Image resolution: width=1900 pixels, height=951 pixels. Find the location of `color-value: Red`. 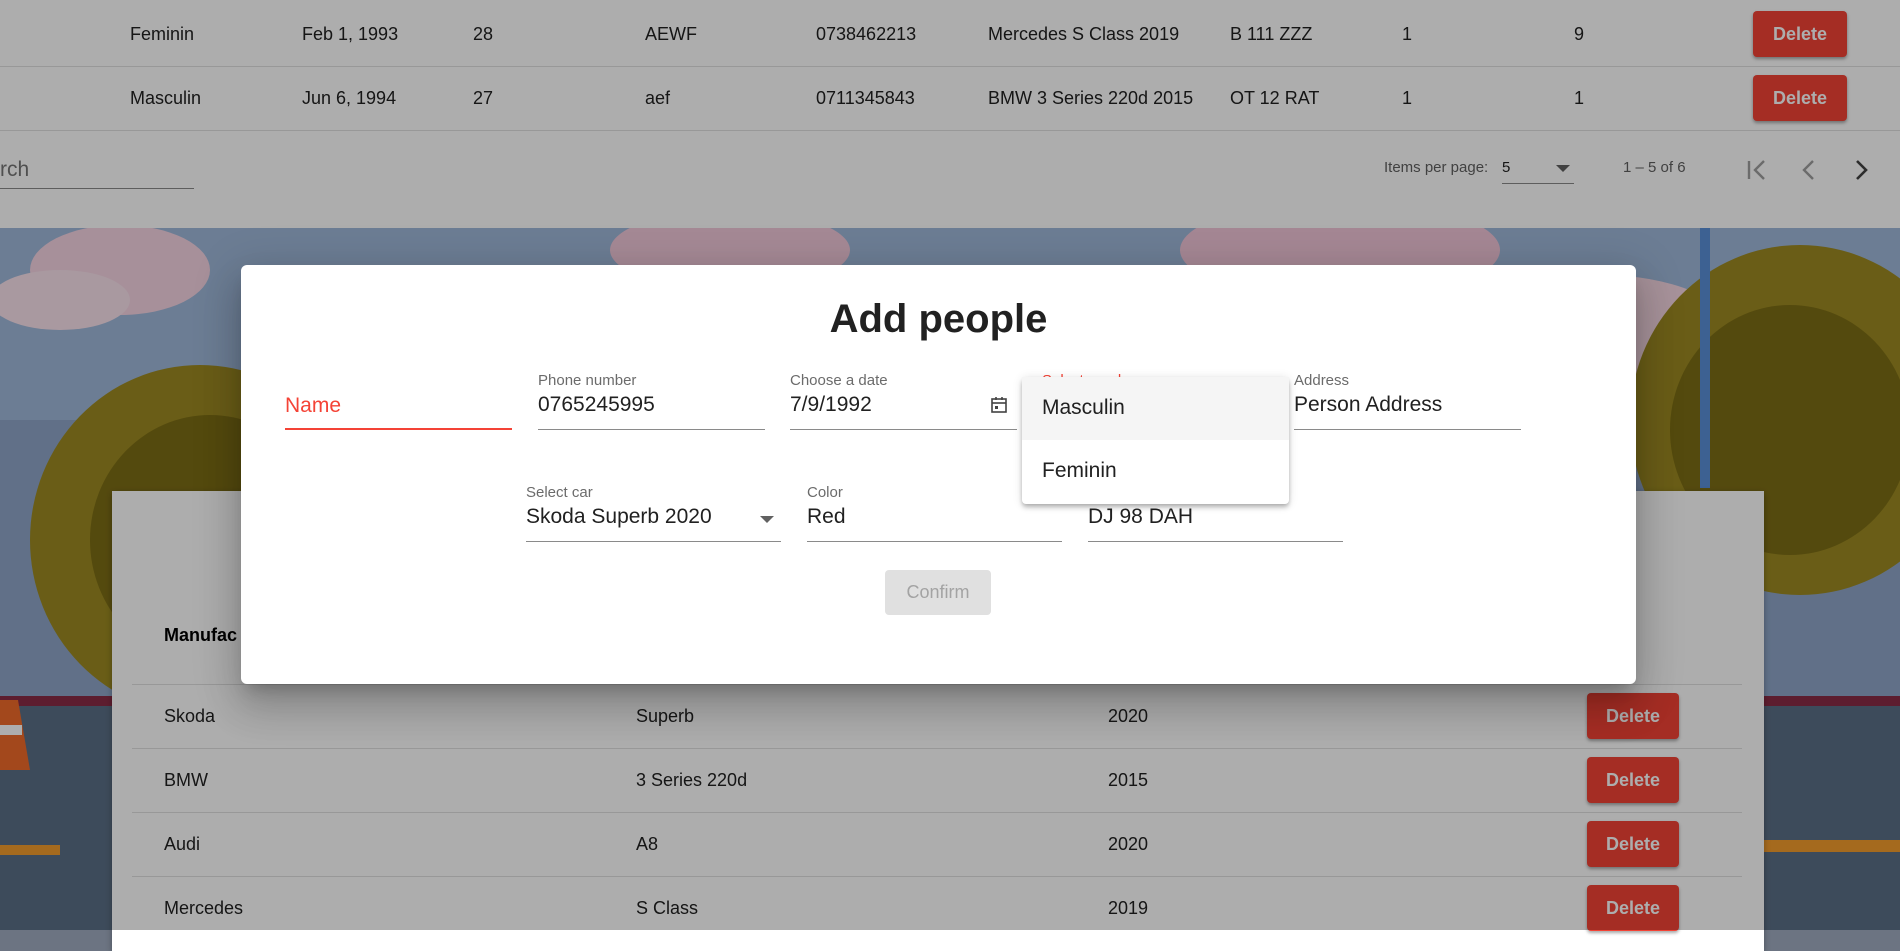

color-value: Red is located at coordinates (826, 516).